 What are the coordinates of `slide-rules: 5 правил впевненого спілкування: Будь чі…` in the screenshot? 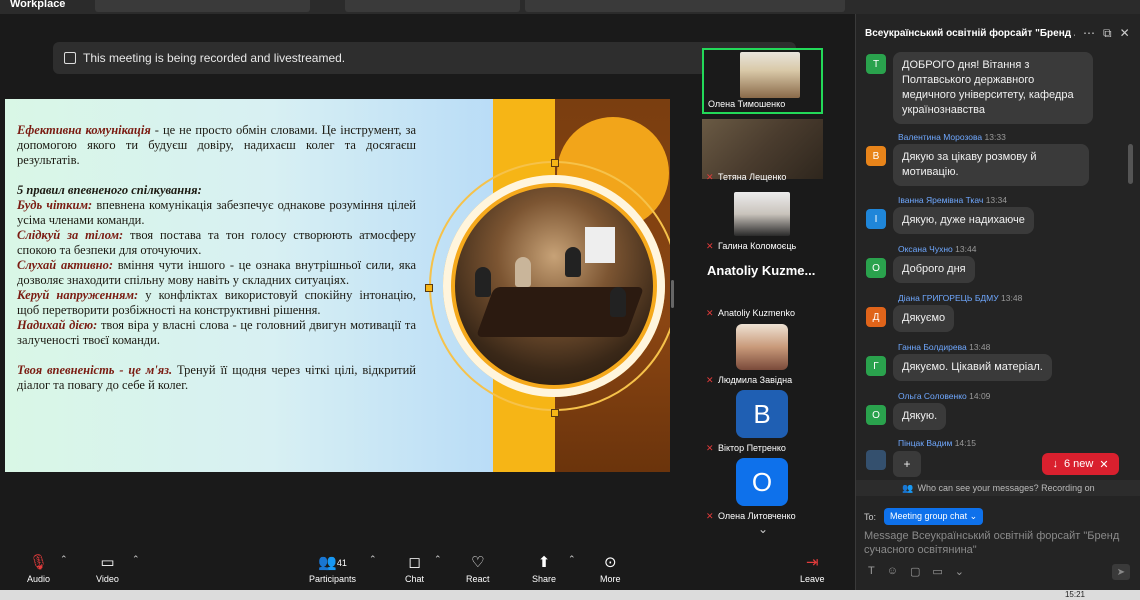 It's located at (216, 265).